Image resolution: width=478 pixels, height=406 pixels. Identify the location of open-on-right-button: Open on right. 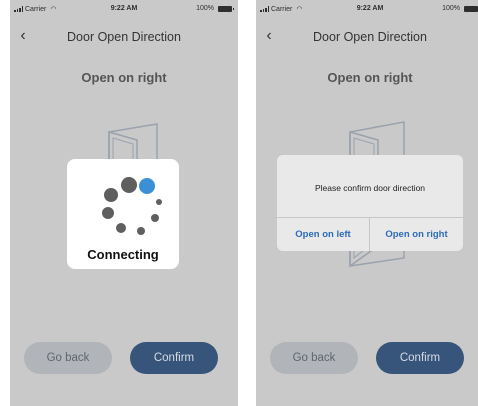
(416, 234).